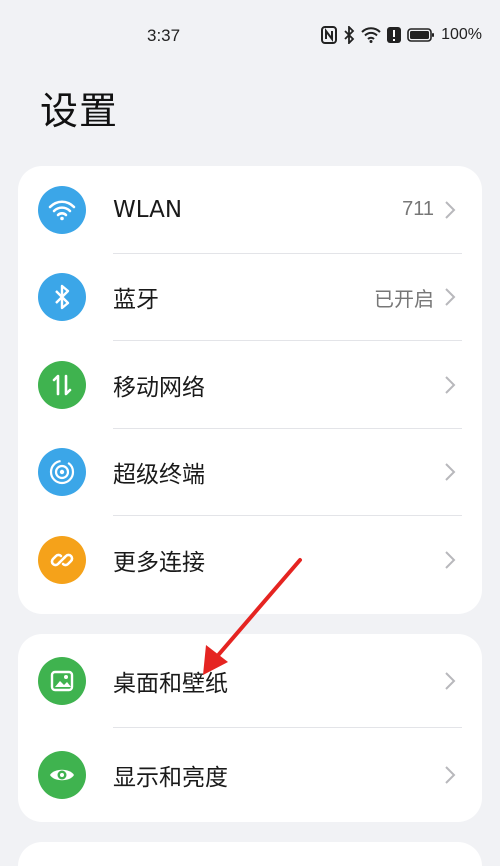  Describe the element at coordinates (170, 778) in the screenshot. I see `settings-item-label: 显示和亮度` at that location.